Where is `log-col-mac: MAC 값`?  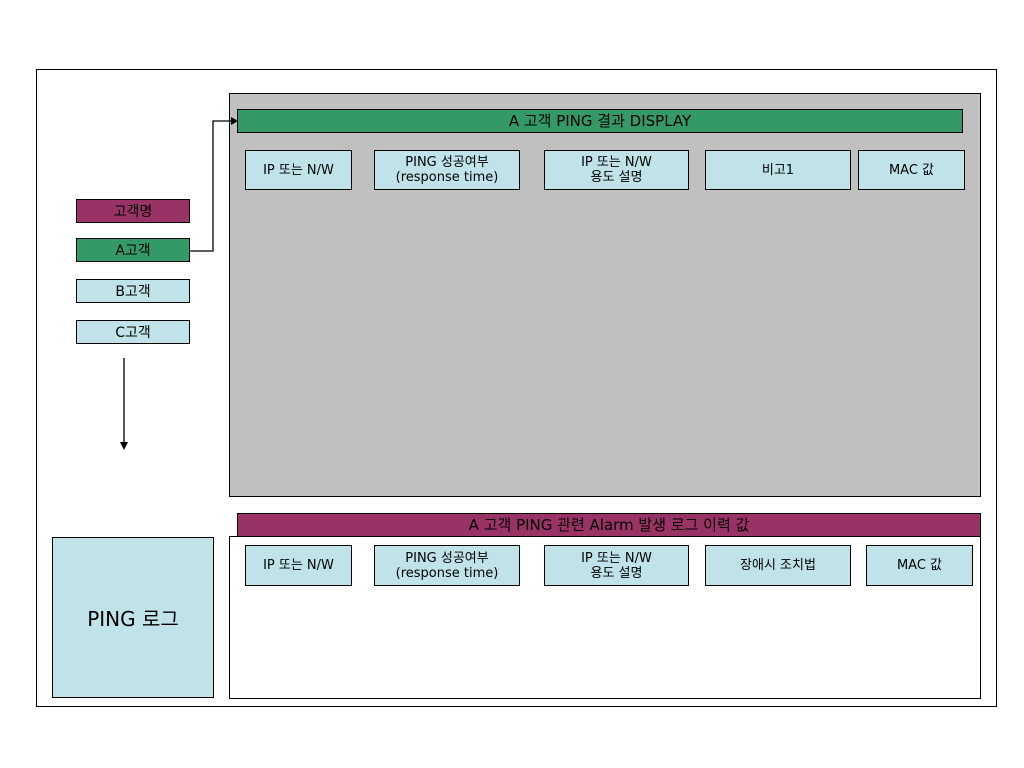 log-col-mac: MAC 값 is located at coordinates (919, 565).